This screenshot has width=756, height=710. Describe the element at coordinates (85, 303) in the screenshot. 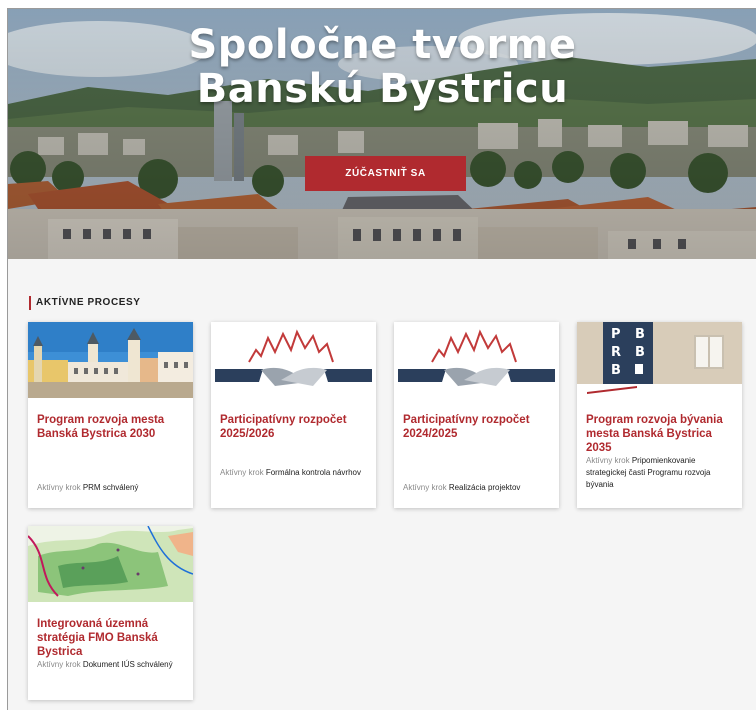

I see `section-heading-active-processes: AKTÍVNE PROCESY` at that location.